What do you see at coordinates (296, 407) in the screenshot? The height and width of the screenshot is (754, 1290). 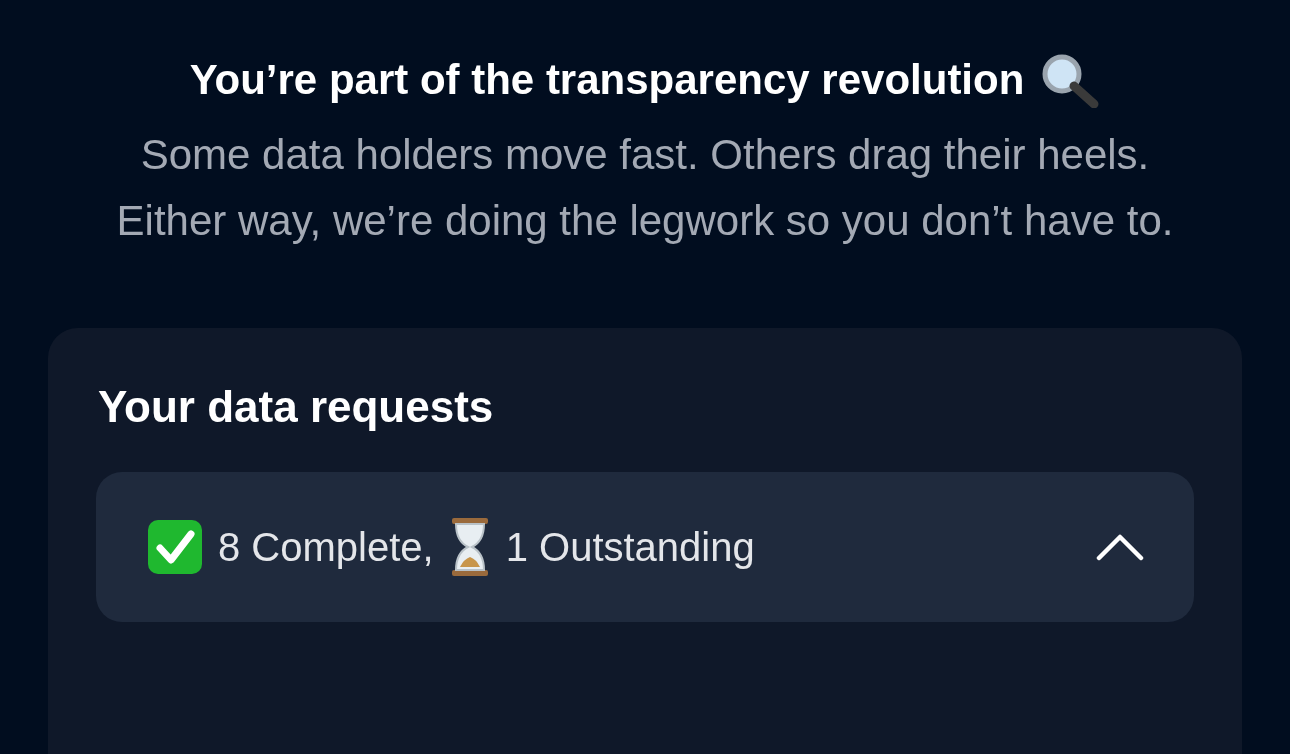 I see `card-heading: Your data requests` at bounding box center [296, 407].